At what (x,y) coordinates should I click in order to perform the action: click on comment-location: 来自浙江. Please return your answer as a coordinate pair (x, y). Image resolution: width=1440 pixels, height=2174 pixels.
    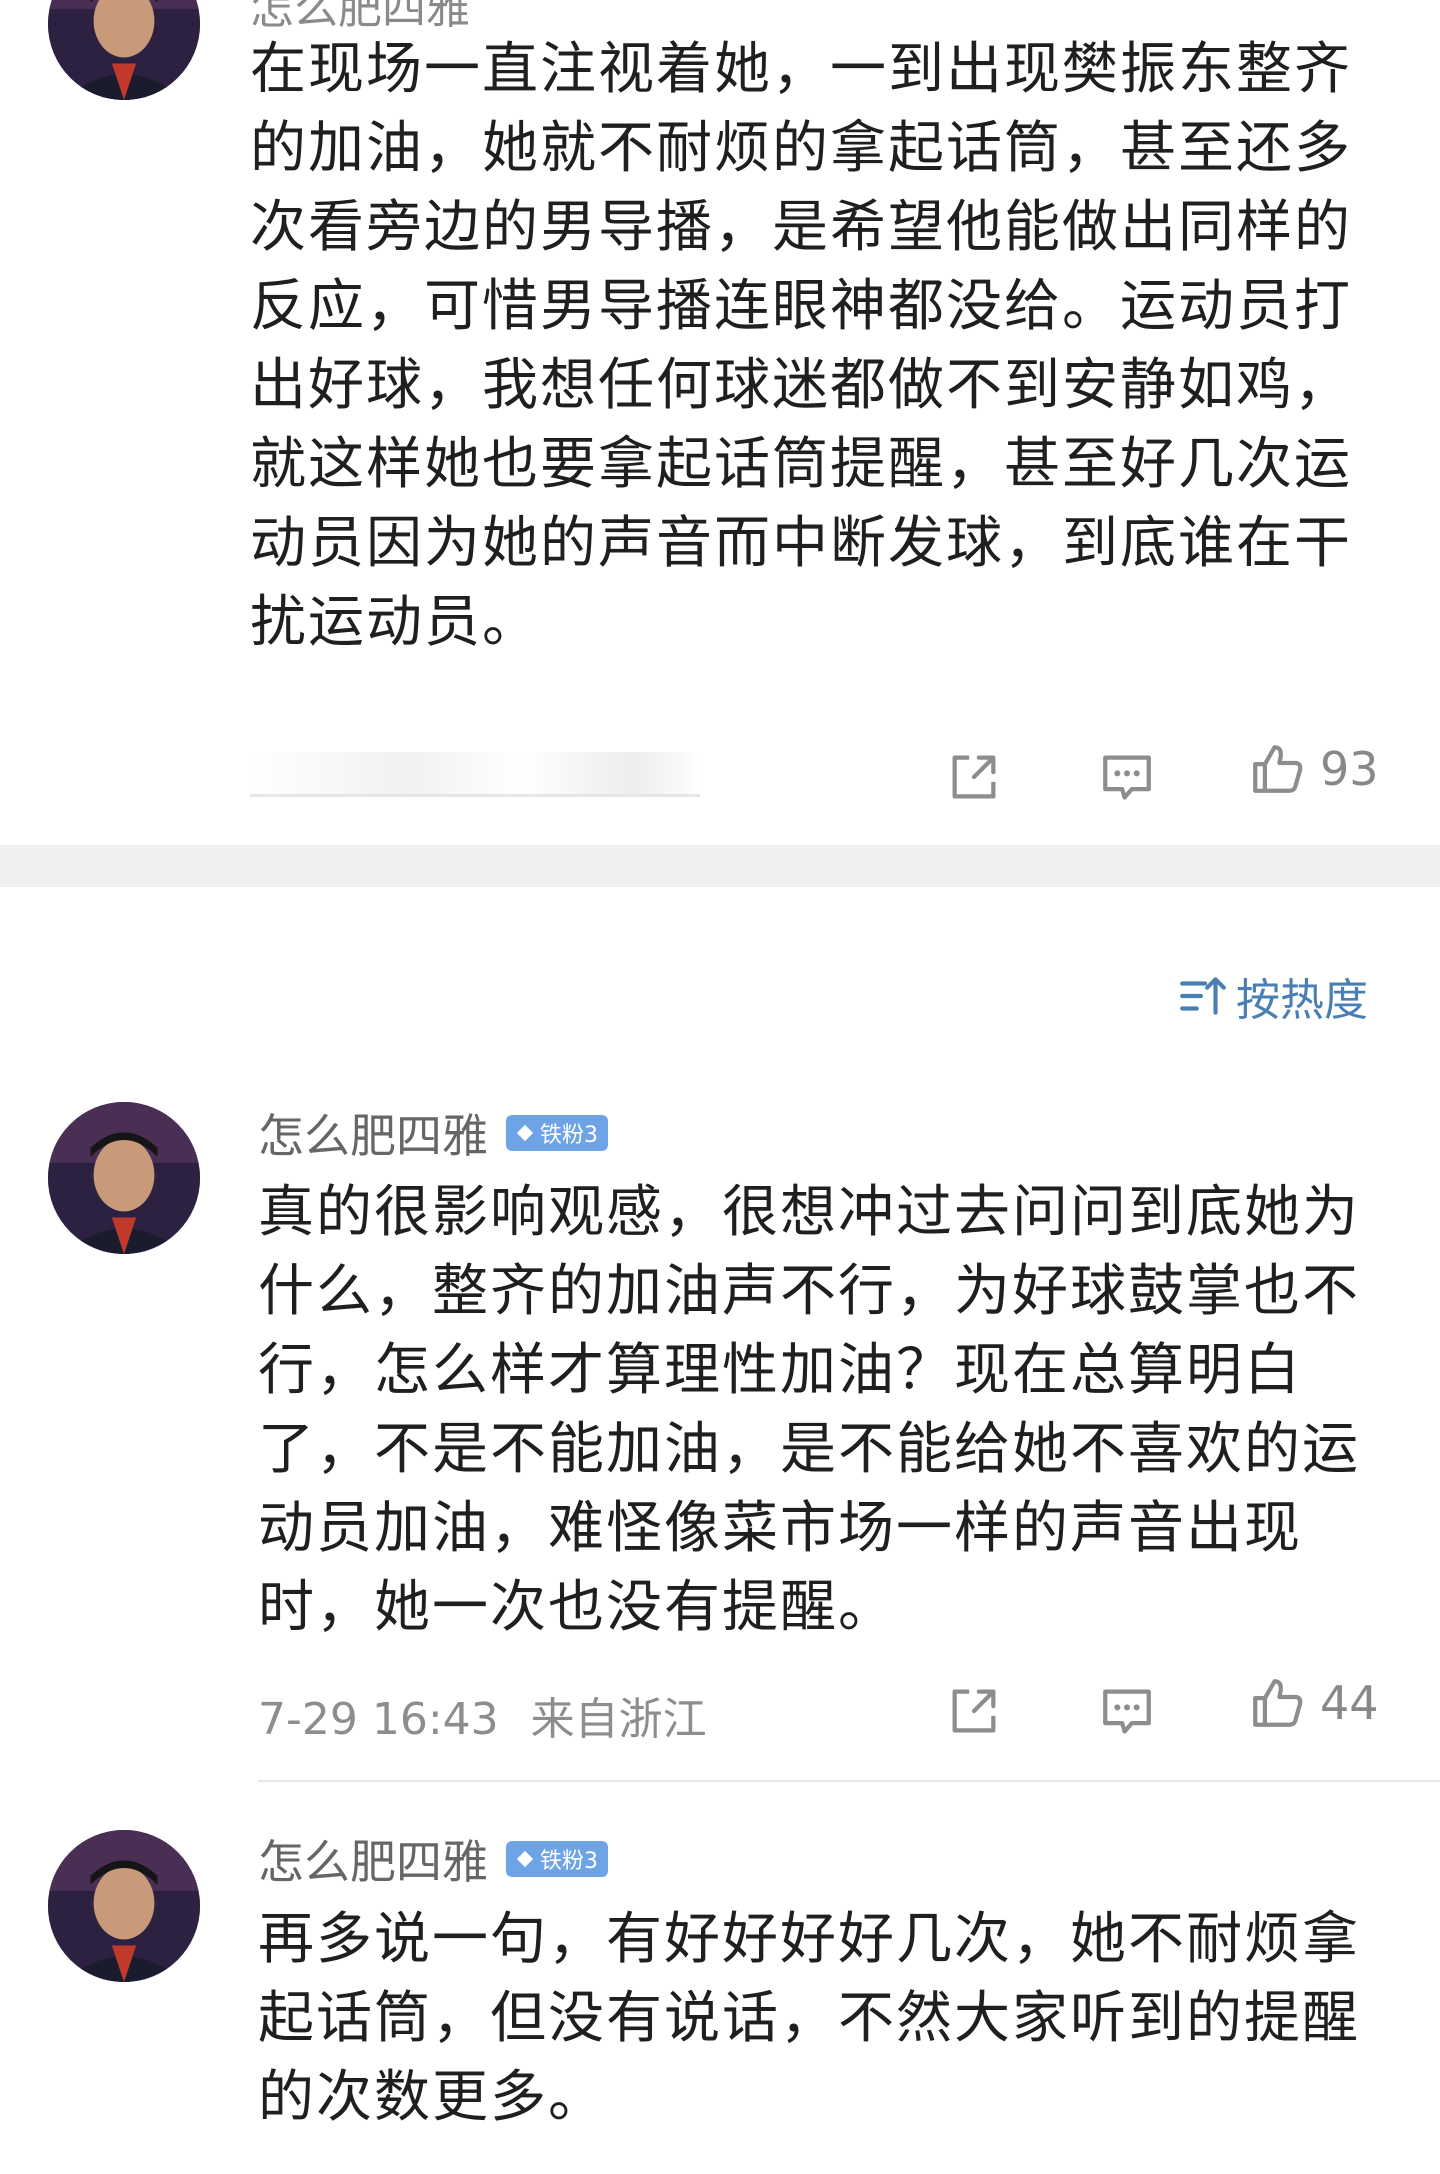
    Looking at the image, I should click on (618, 1719).